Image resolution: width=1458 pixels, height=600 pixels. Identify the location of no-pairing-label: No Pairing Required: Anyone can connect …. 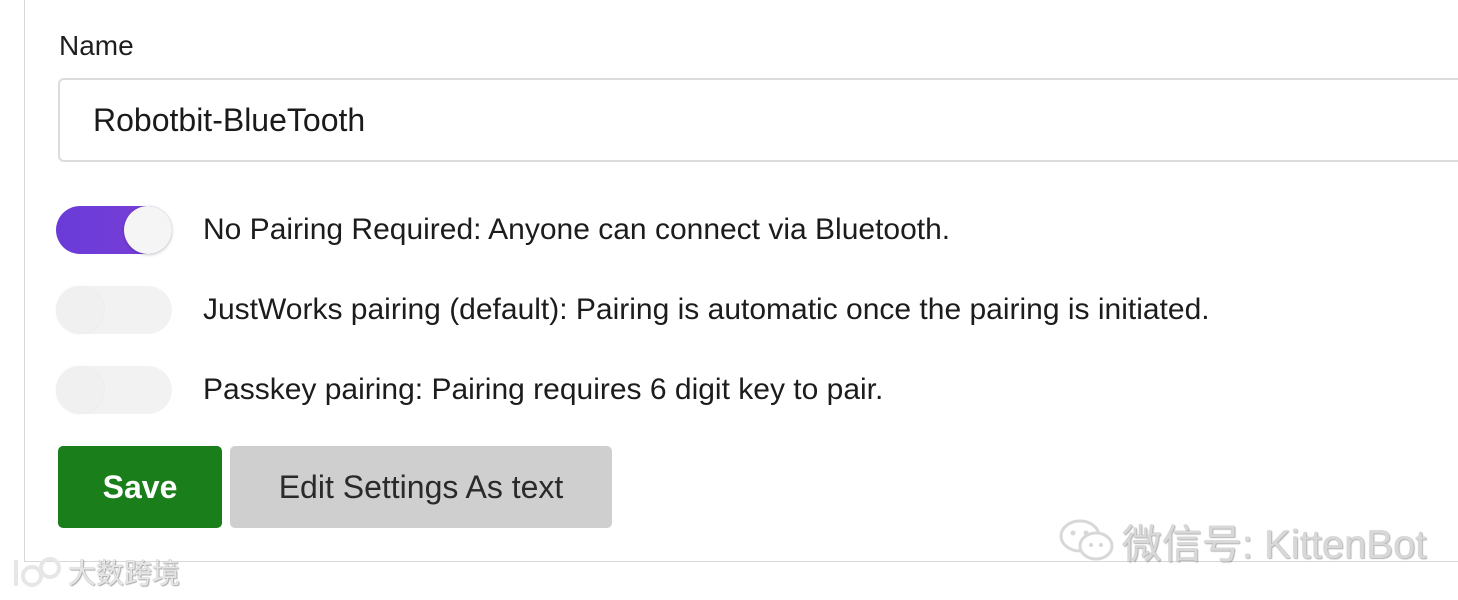
(577, 229).